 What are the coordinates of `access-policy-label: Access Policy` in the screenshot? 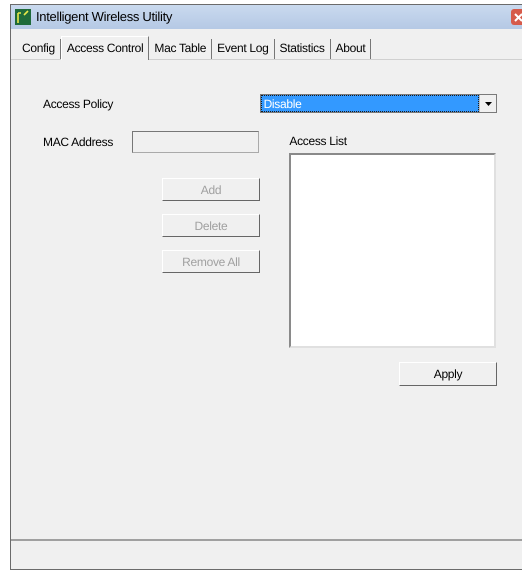 It's located at (78, 104).